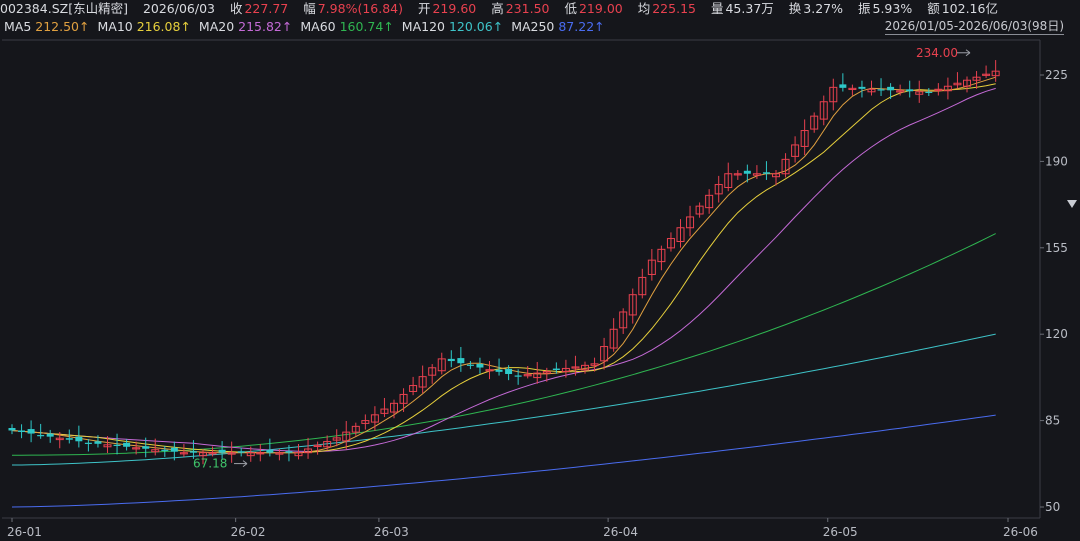 This screenshot has height=541, width=1080. Describe the element at coordinates (210, 464) in the screenshot. I see `price-annotation: 67.18` at that location.